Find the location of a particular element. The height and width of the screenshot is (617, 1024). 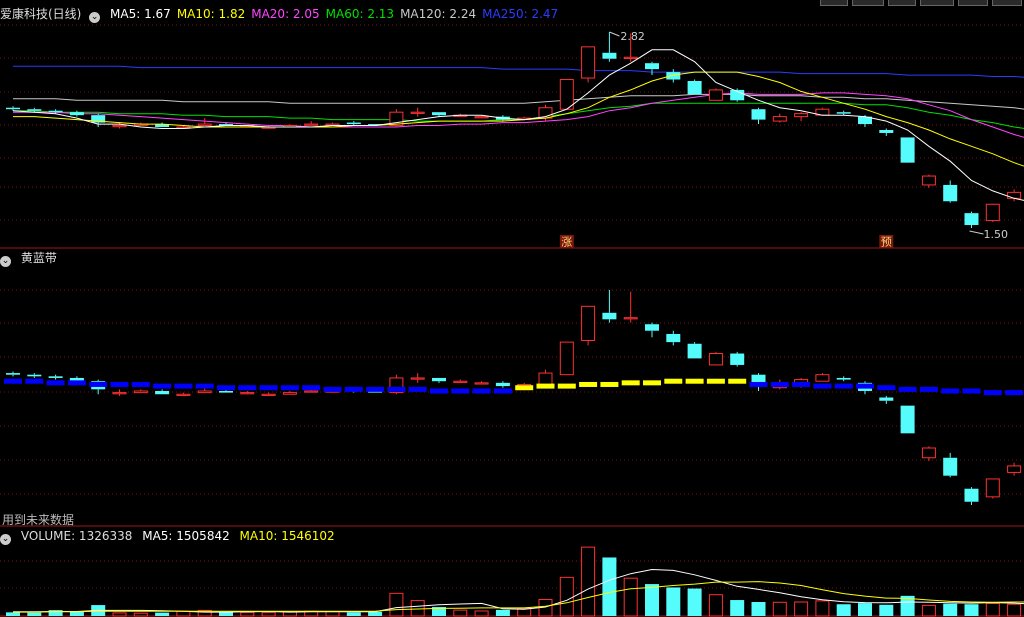

ma250-line is located at coordinates (518, 71).